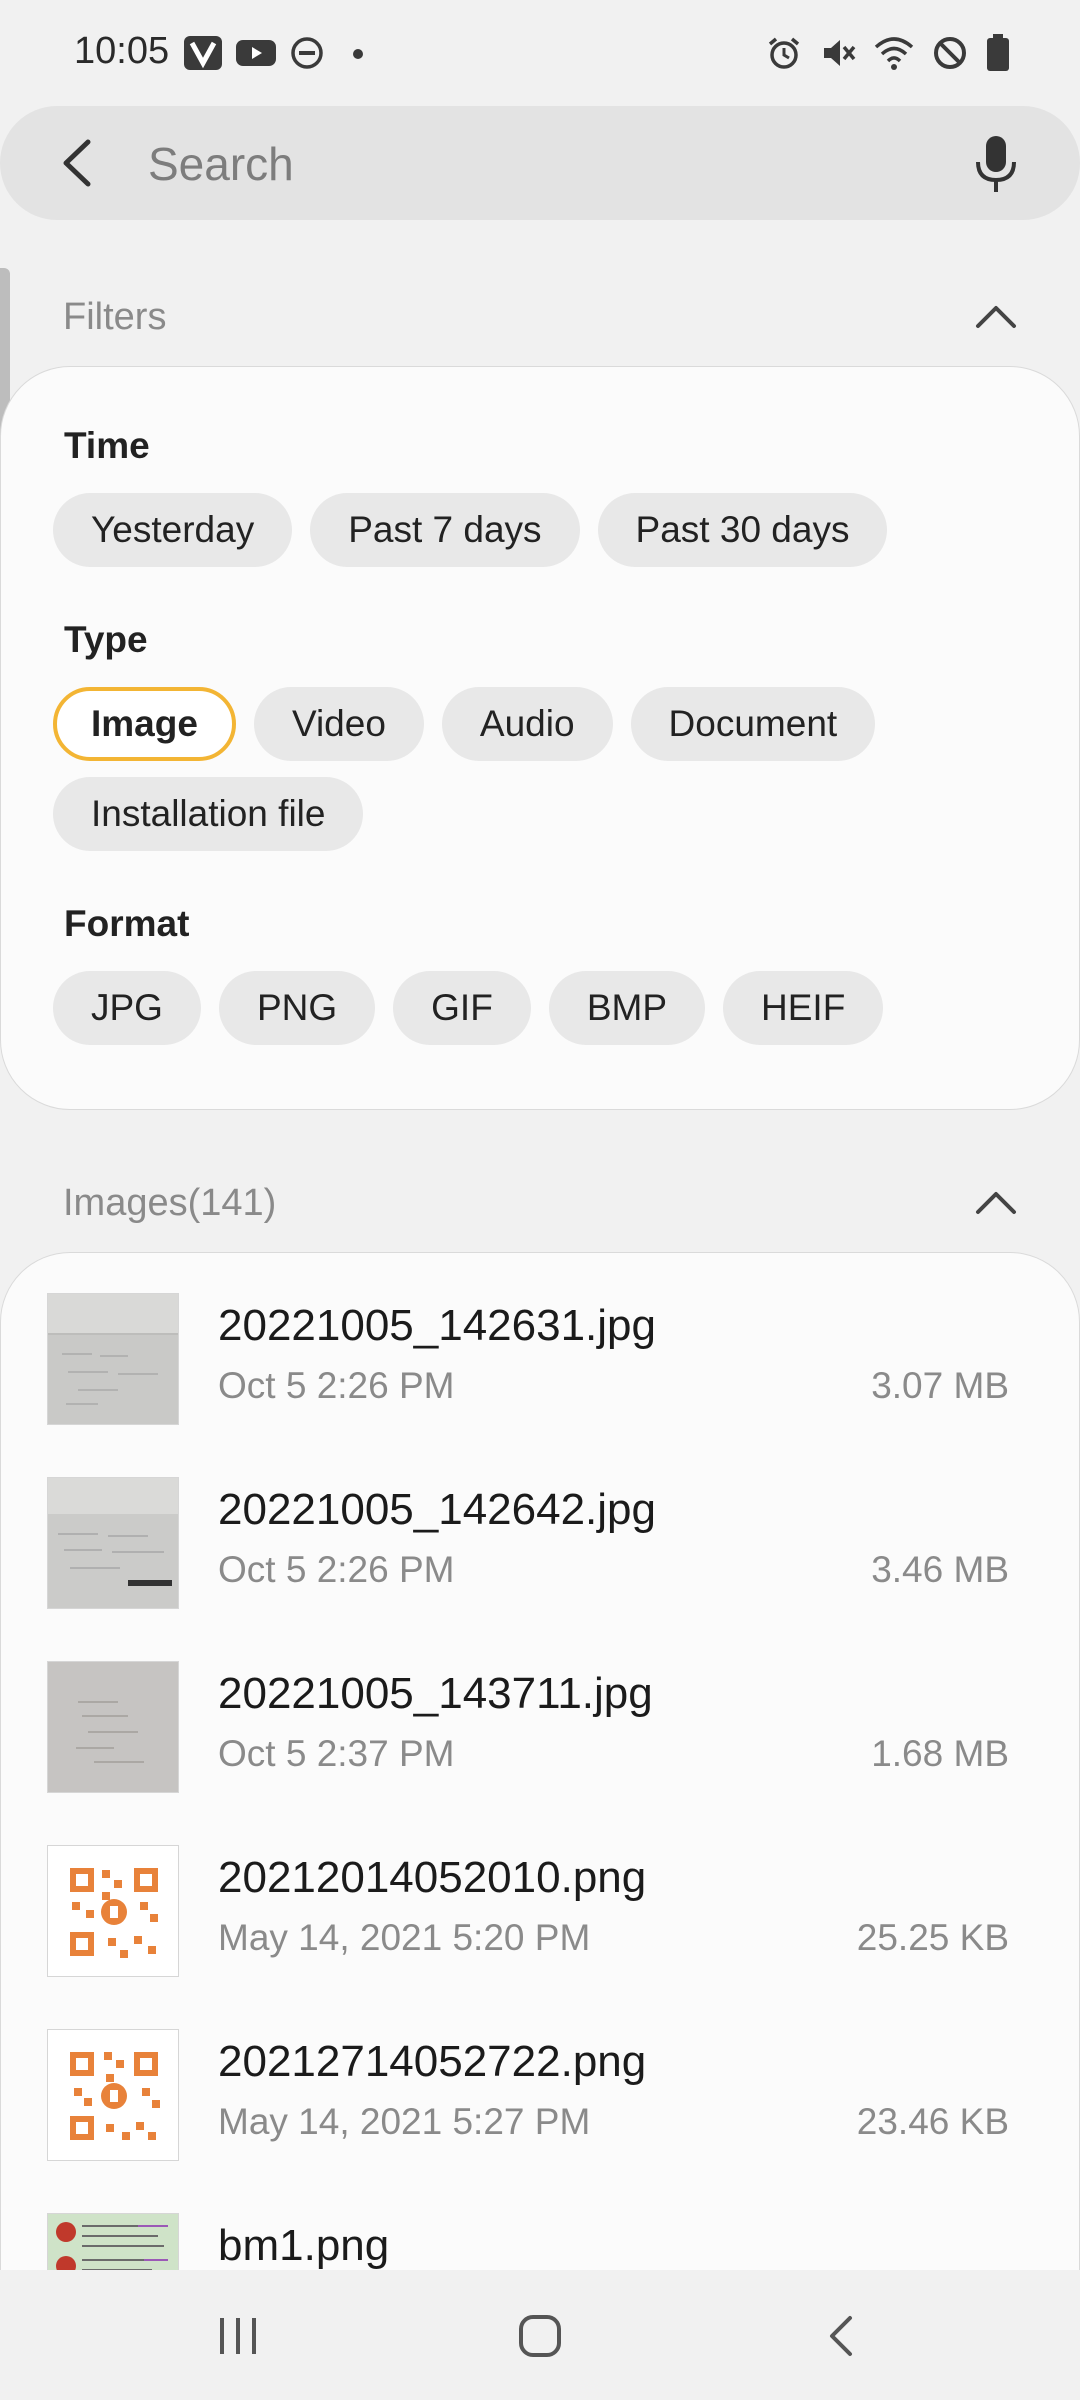  I want to click on filter-format-label: Format, so click(127, 923).